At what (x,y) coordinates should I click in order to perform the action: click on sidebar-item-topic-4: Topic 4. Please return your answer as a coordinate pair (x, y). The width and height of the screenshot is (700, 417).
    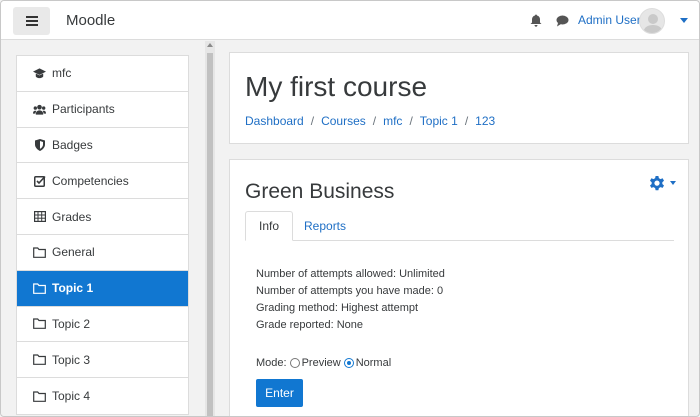
    Looking at the image, I should click on (102, 396).